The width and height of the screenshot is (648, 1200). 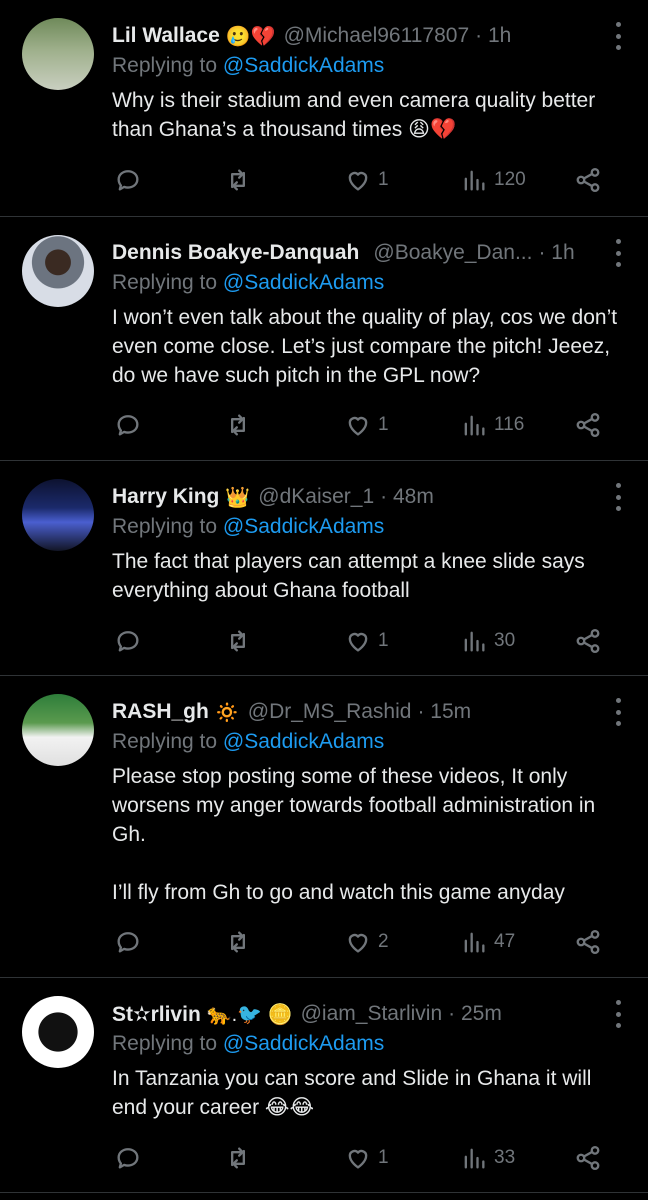 What do you see at coordinates (407, 497) in the screenshot?
I see `timestamp: · 48m` at bounding box center [407, 497].